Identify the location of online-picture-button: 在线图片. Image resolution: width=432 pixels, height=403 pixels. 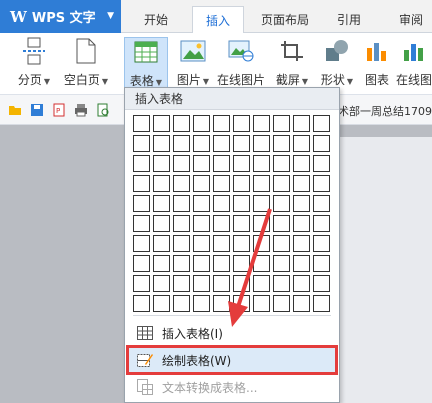
(241, 64).